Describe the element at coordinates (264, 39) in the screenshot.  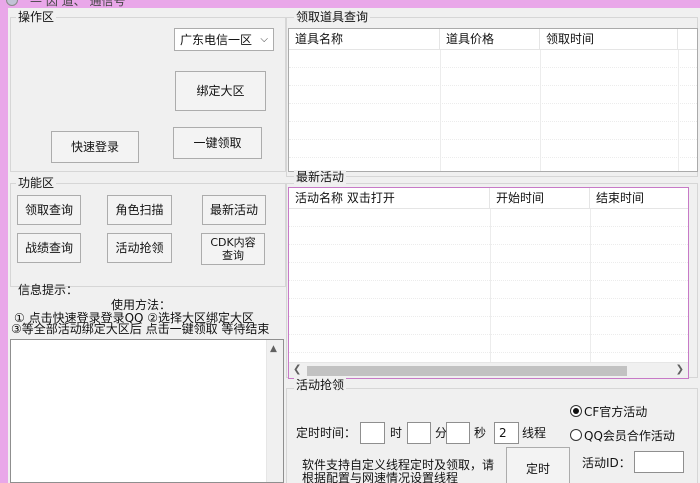
I see `chevron-down-icon: ⌵` at that location.